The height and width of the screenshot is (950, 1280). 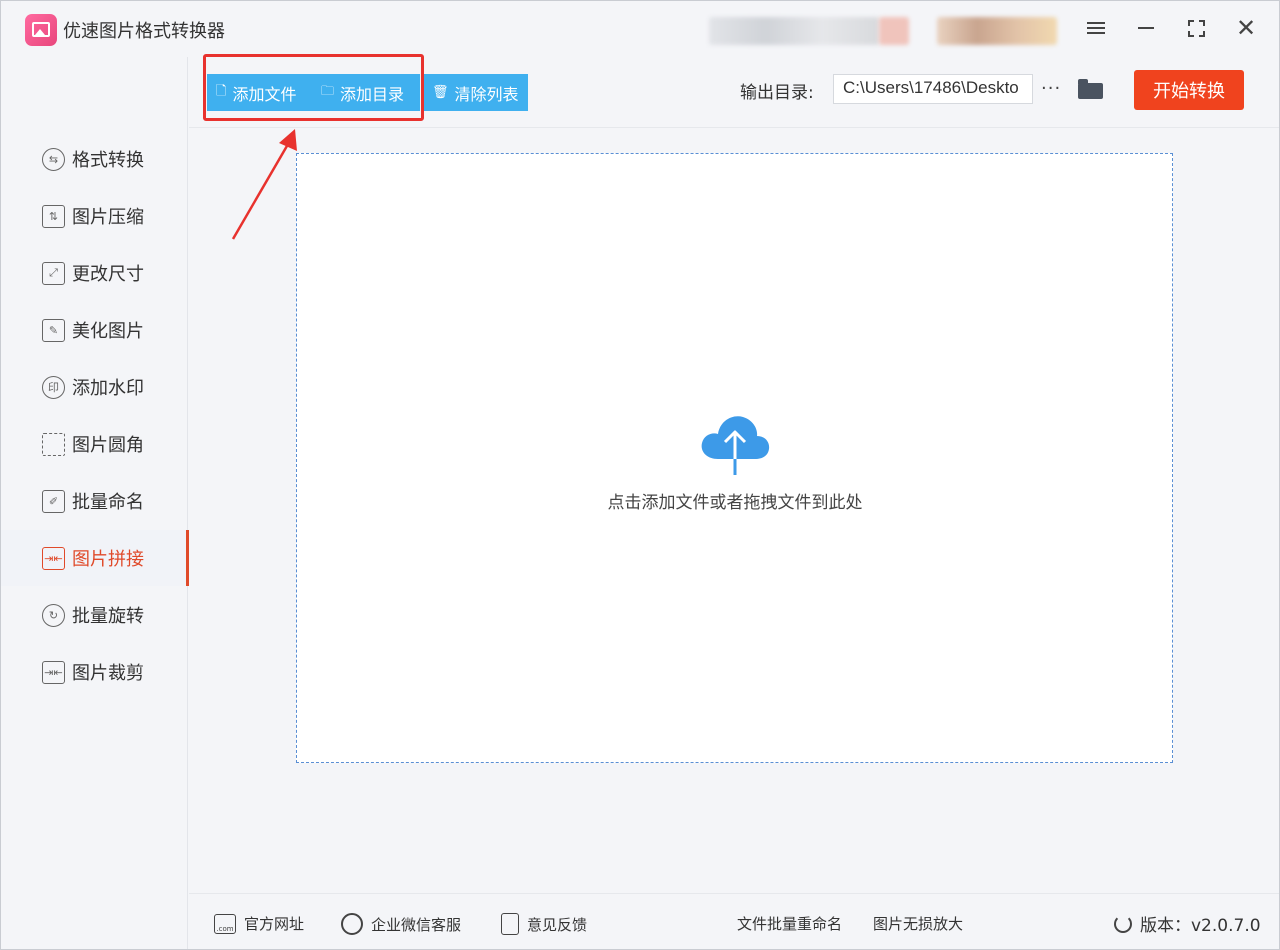 I want to click on version-label: 版本：v2.0.7.0, so click(x=1200, y=926).